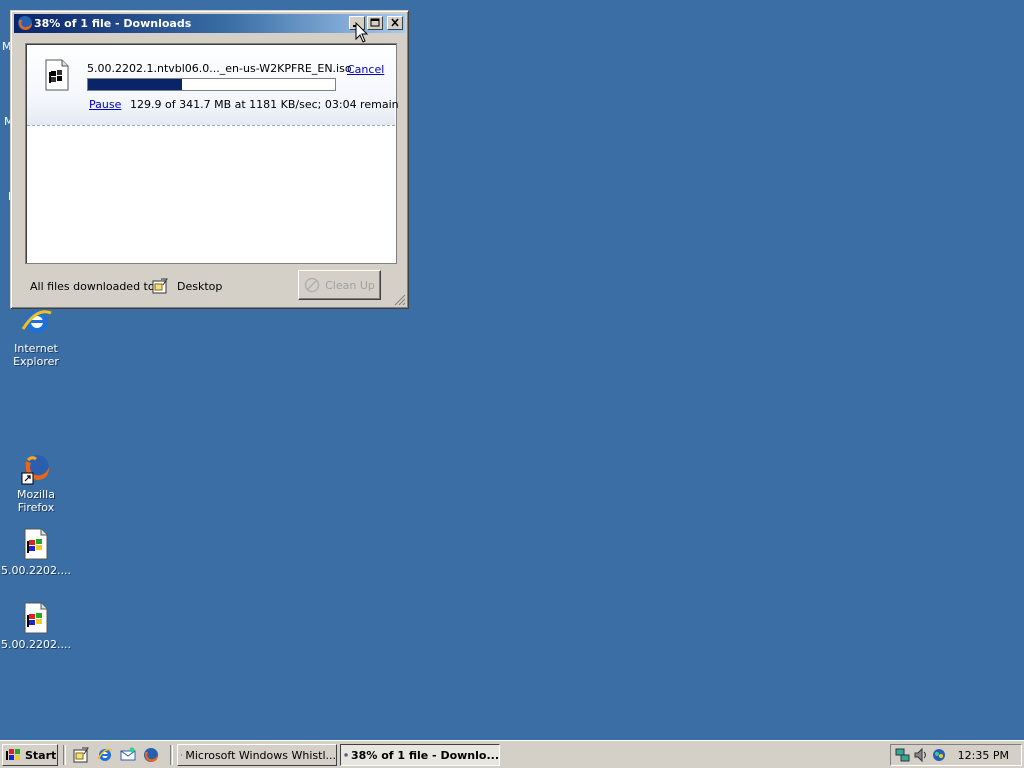  I want to click on windows-logo-icon, so click(13, 754).